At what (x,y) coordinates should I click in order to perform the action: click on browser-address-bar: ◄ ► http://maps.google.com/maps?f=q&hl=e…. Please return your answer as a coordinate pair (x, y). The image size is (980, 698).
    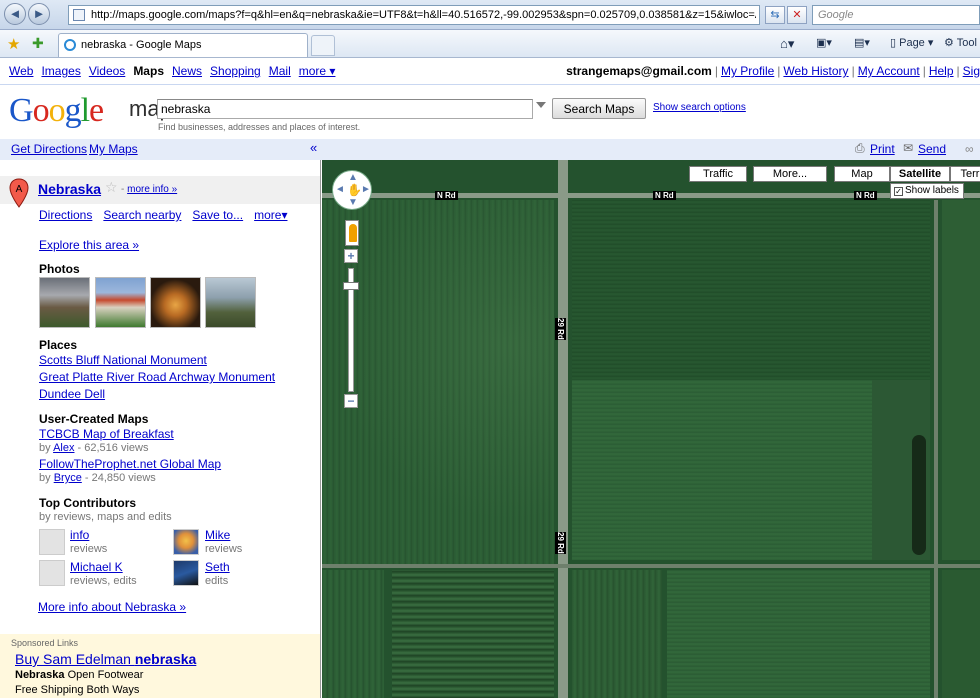
    Looking at the image, I should click on (490, 15).